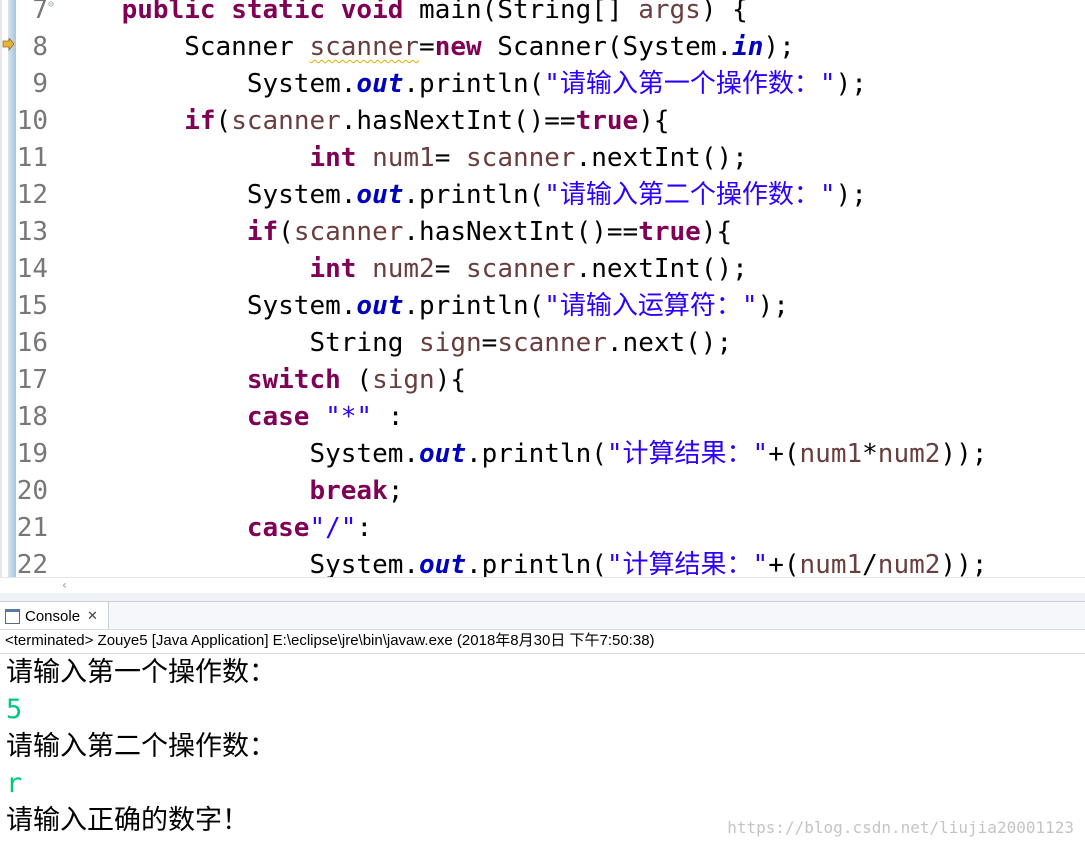 This screenshot has width=1085, height=846. What do you see at coordinates (64, 585) in the screenshot?
I see `scroll-left-arrow-icon: ‹` at bounding box center [64, 585].